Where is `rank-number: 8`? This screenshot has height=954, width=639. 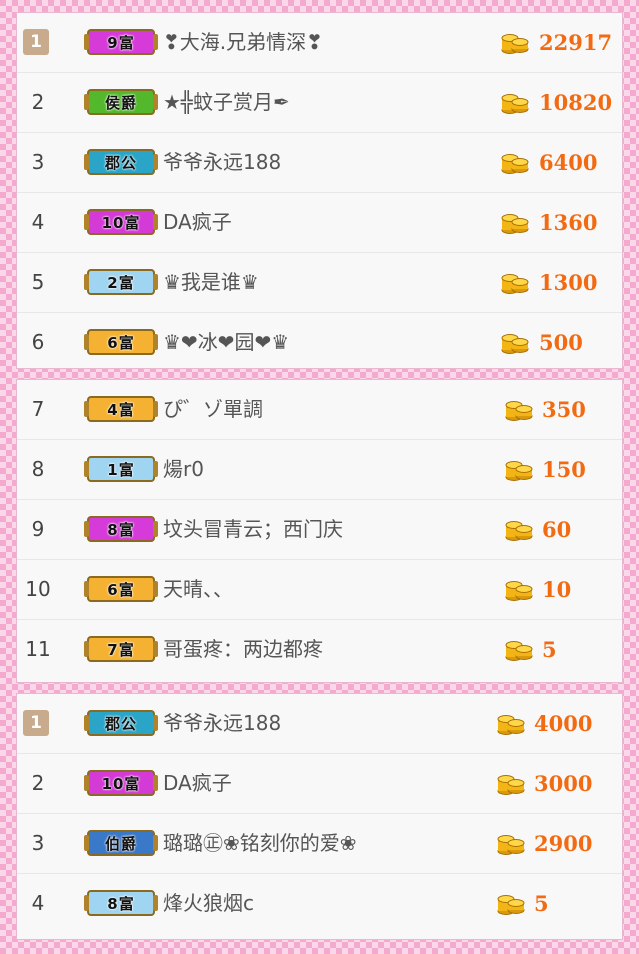
rank-number: 8 is located at coordinates (38, 469).